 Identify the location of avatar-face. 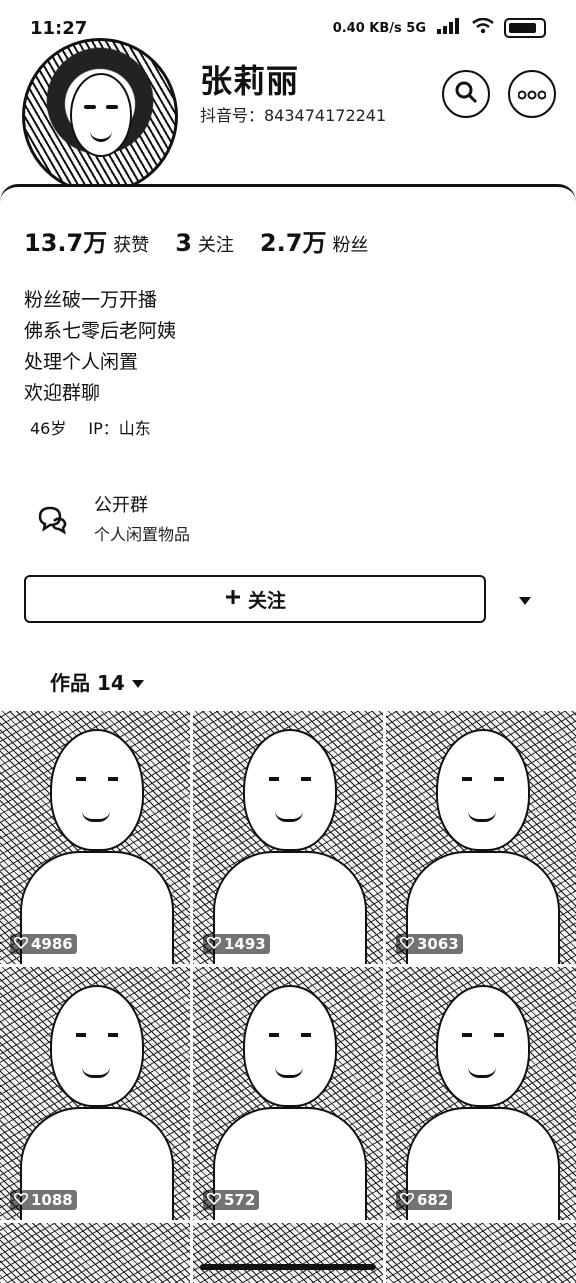
(101, 115).